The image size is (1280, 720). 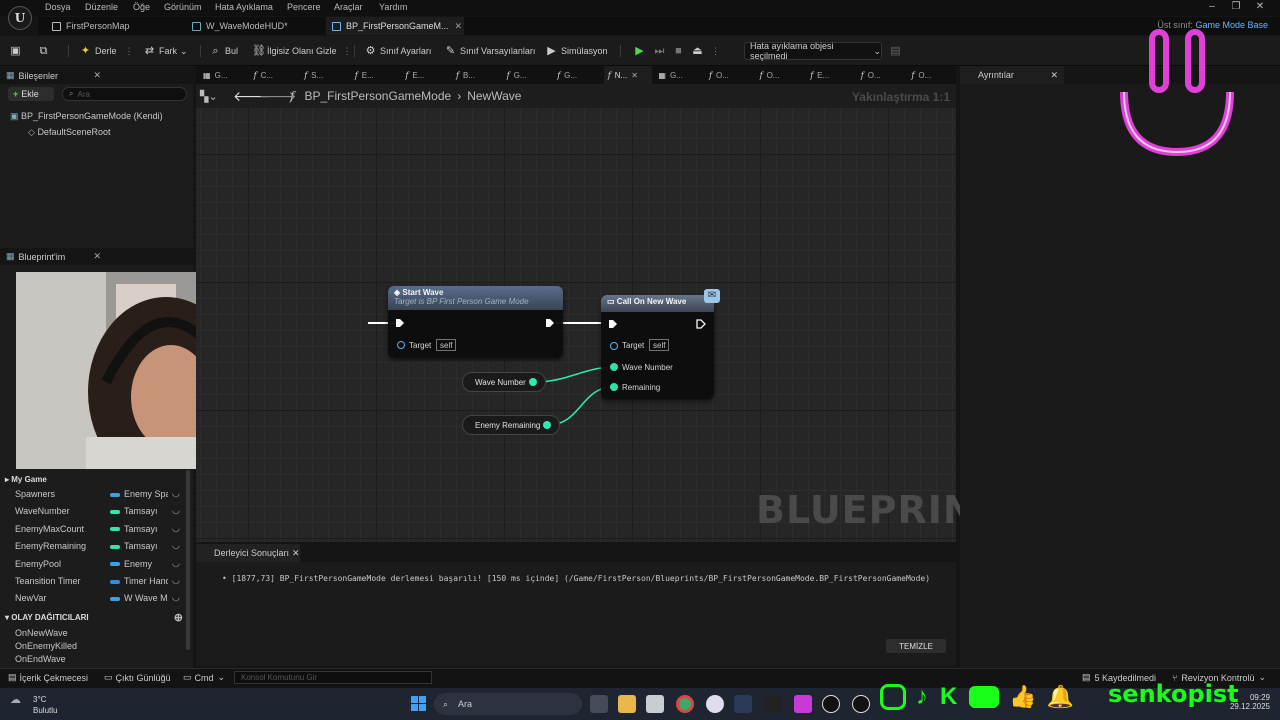 I want to click on minimize-icon: –, so click(x=1212, y=6).